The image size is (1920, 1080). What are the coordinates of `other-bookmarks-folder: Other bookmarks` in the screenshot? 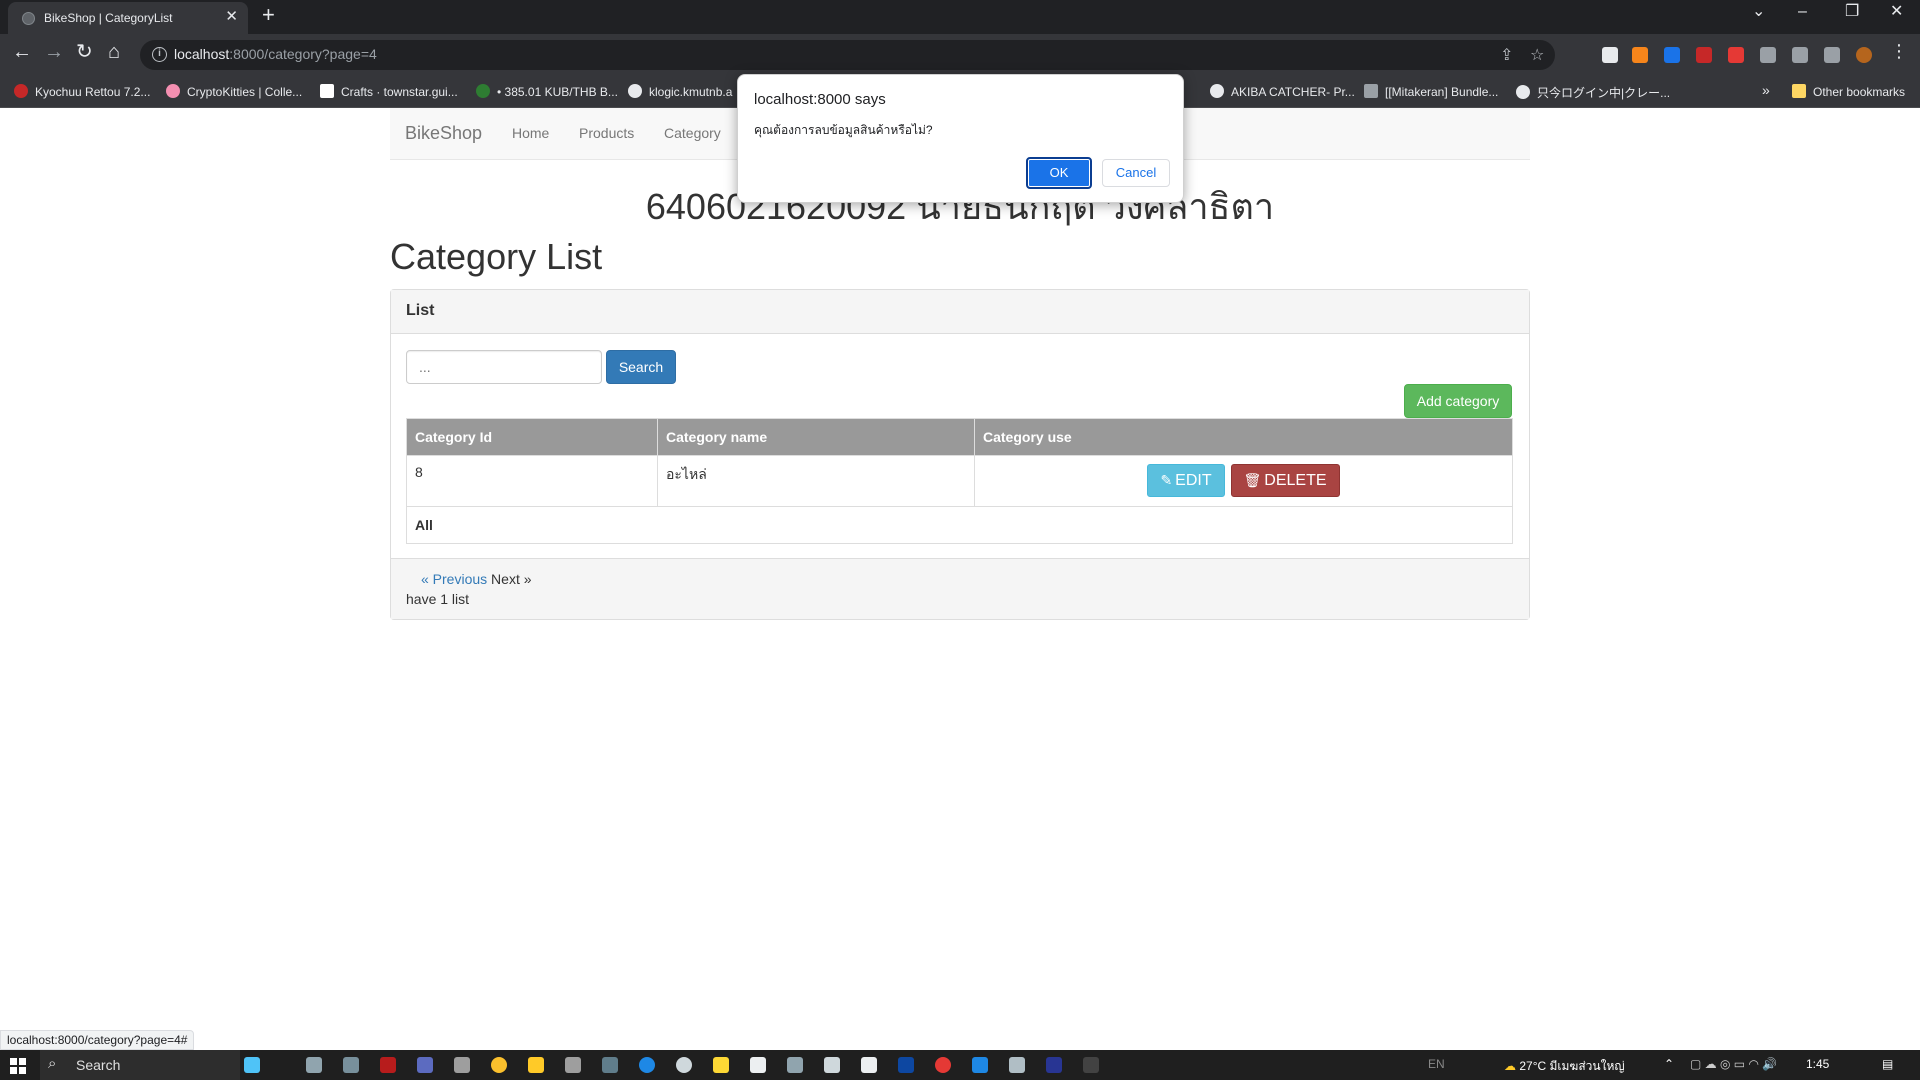 It's located at (1848, 91).